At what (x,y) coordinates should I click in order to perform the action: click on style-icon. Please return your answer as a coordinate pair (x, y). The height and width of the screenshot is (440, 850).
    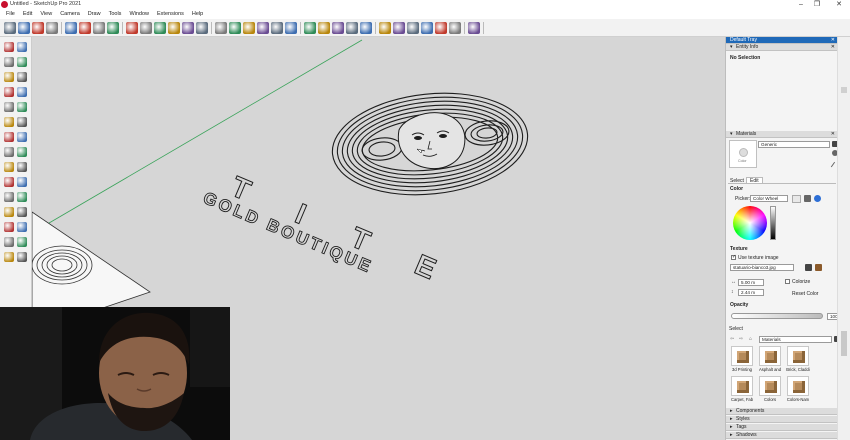
    Looking at the image, I should click on (474, 28).